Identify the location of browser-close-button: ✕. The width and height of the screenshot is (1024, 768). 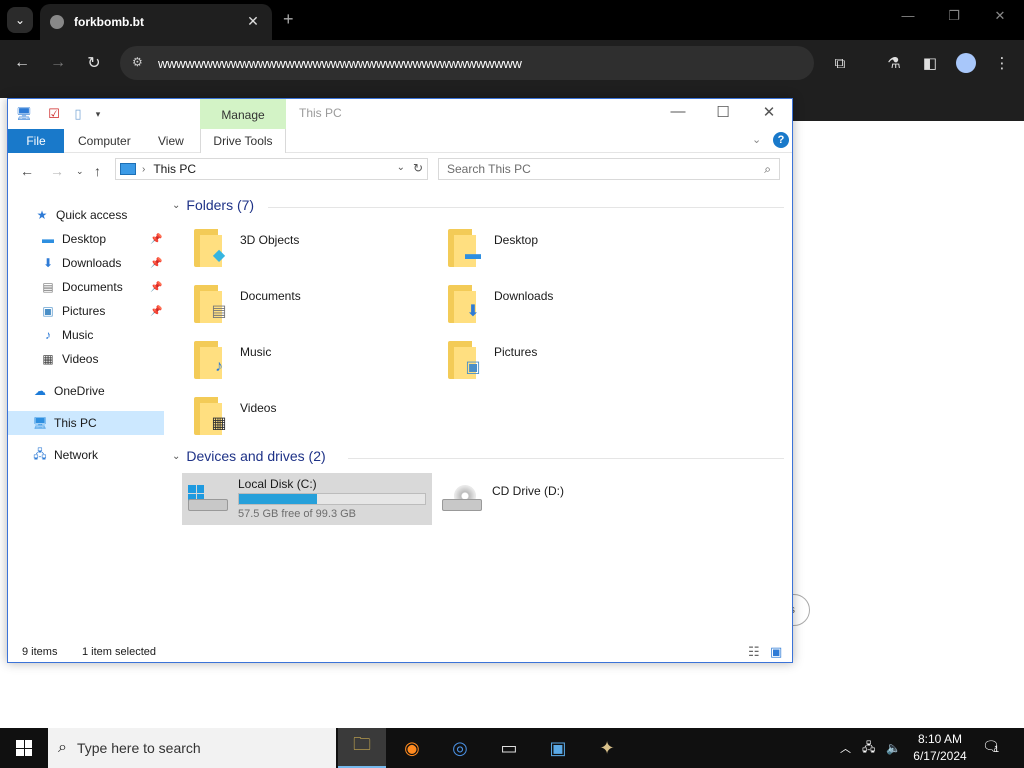
(1000, 16).